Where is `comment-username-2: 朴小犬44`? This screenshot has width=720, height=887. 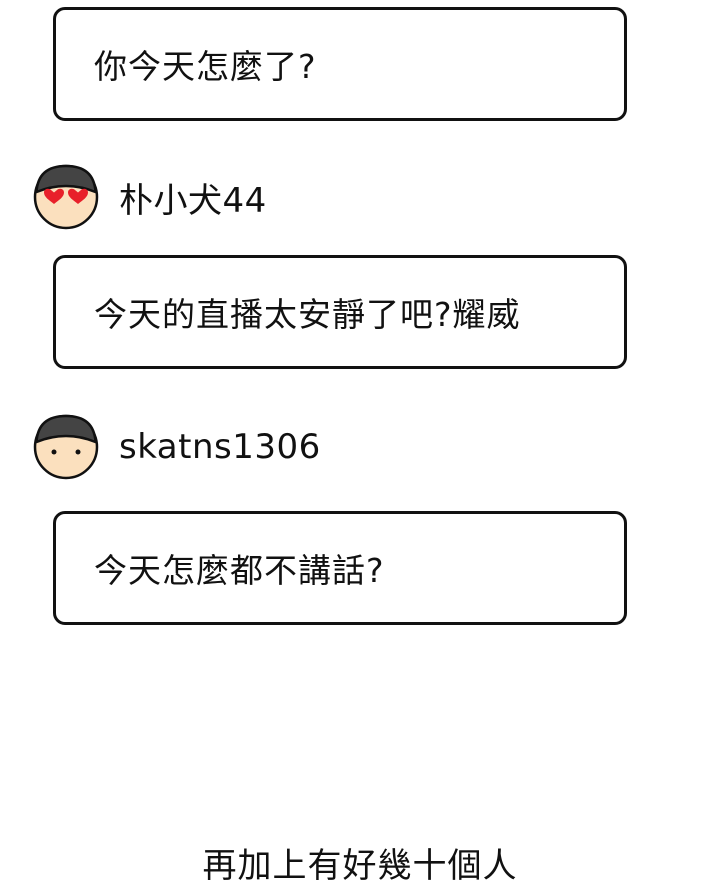 comment-username-2: 朴小犬44 is located at coordinates (193, 200).